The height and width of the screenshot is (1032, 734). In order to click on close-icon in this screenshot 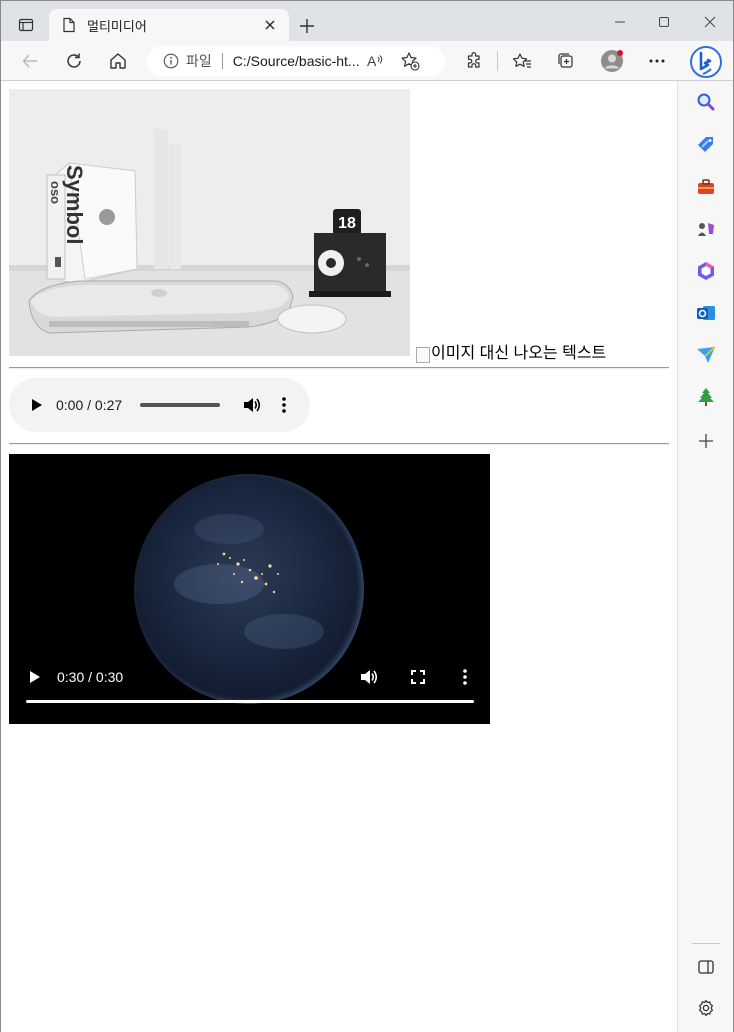, I will do `click(710, 22)`.